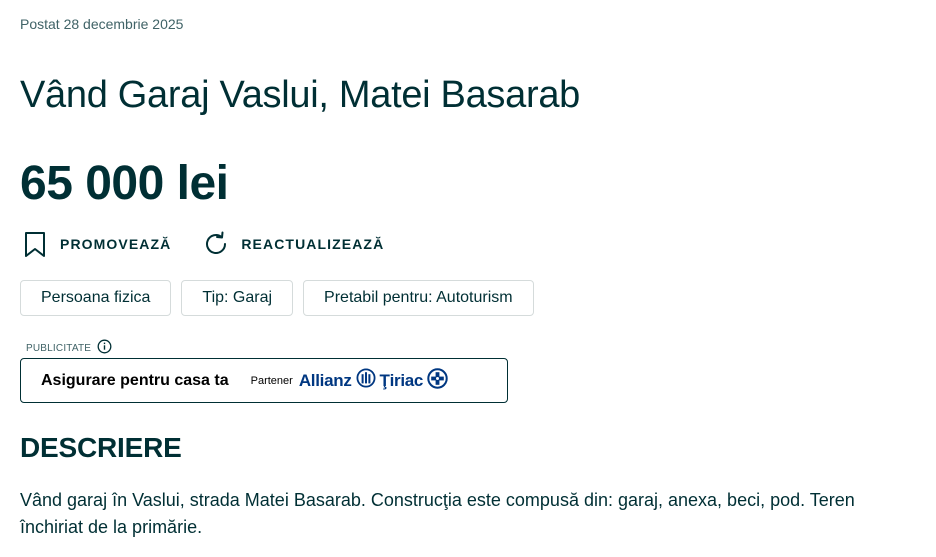 Image resolution: width=936 pixels, height=557 pixels. Describe the element at coordinates (104, 348) in the screenshot. I see `info-icon` at that location.